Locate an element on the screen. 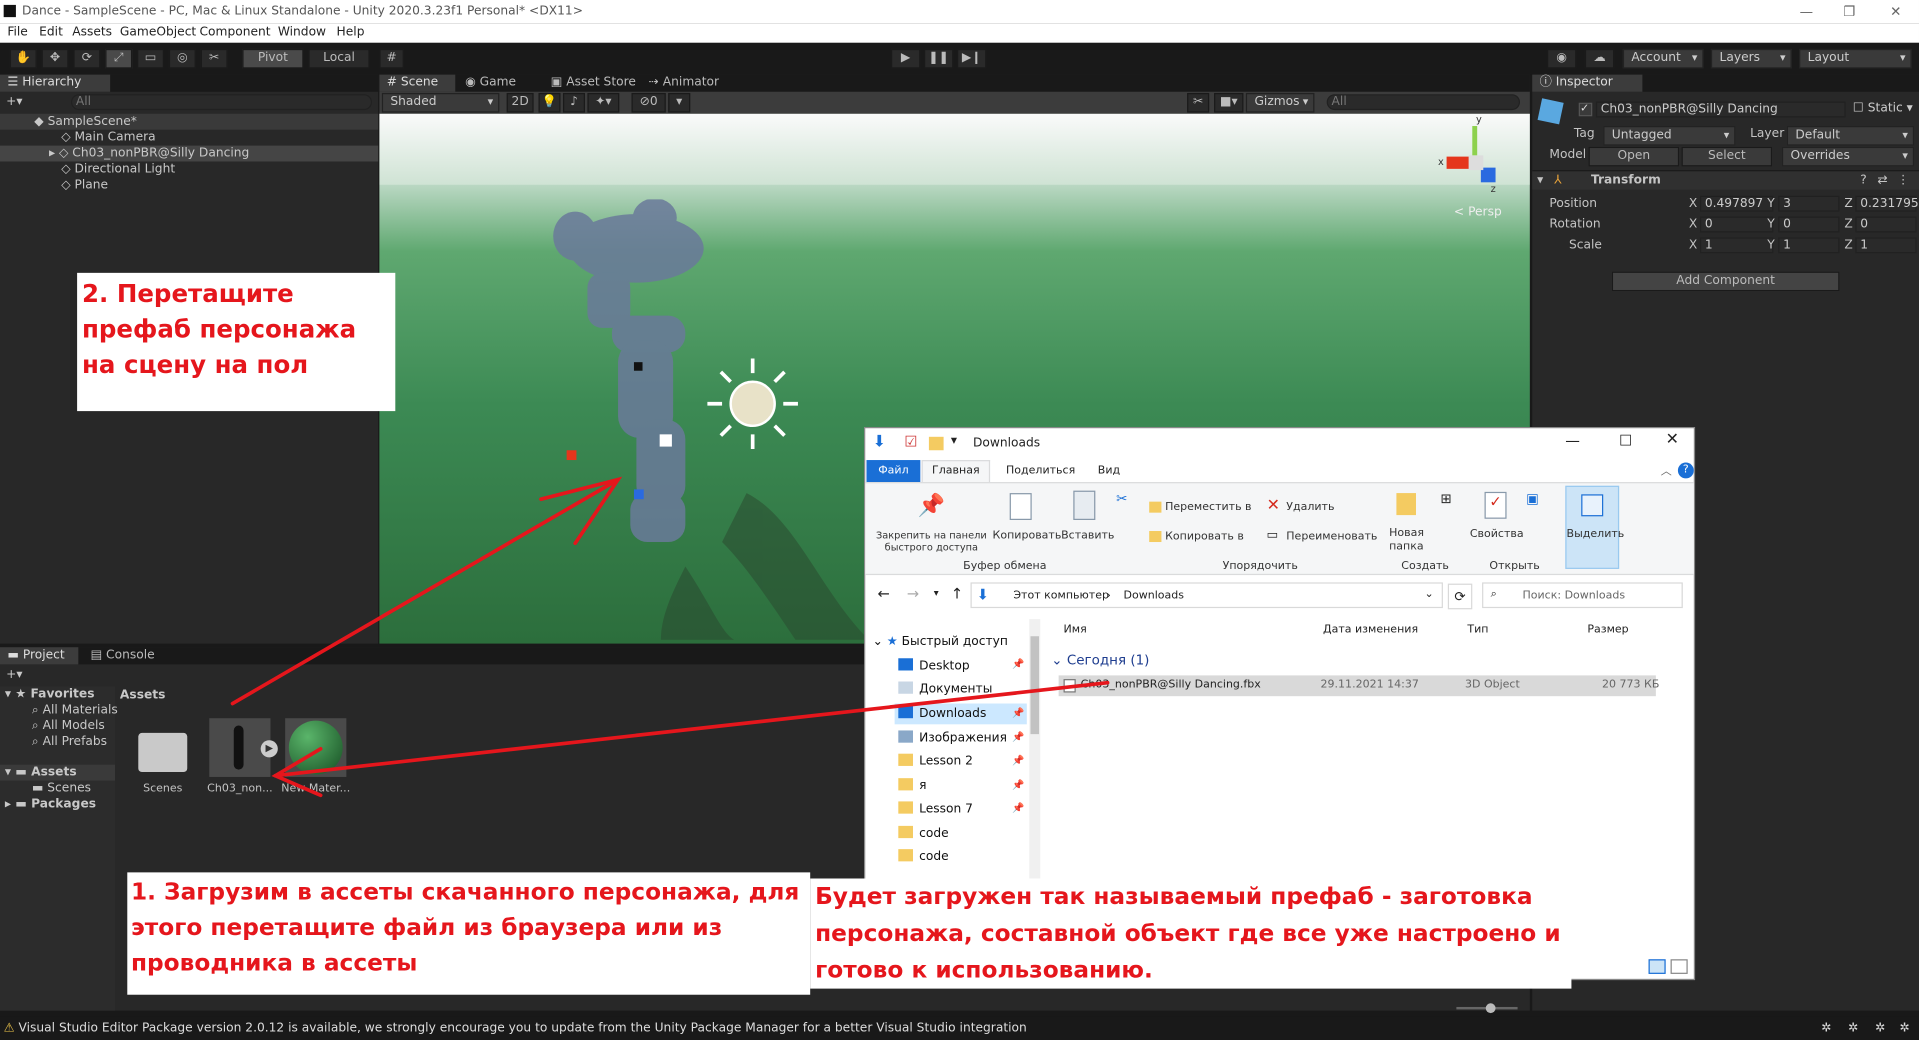 The height and width of the screenshot is (1040, 1919). nav-scrollbar-thumb is located at coordinates (1035, 685).